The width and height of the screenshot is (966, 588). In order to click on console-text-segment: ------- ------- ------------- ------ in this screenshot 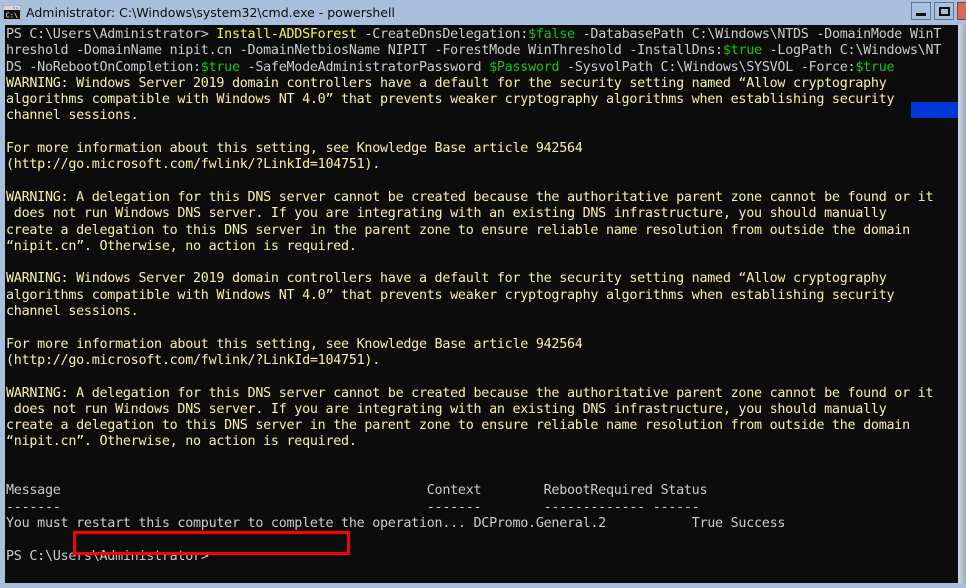, I will do `click(353, 507)`.